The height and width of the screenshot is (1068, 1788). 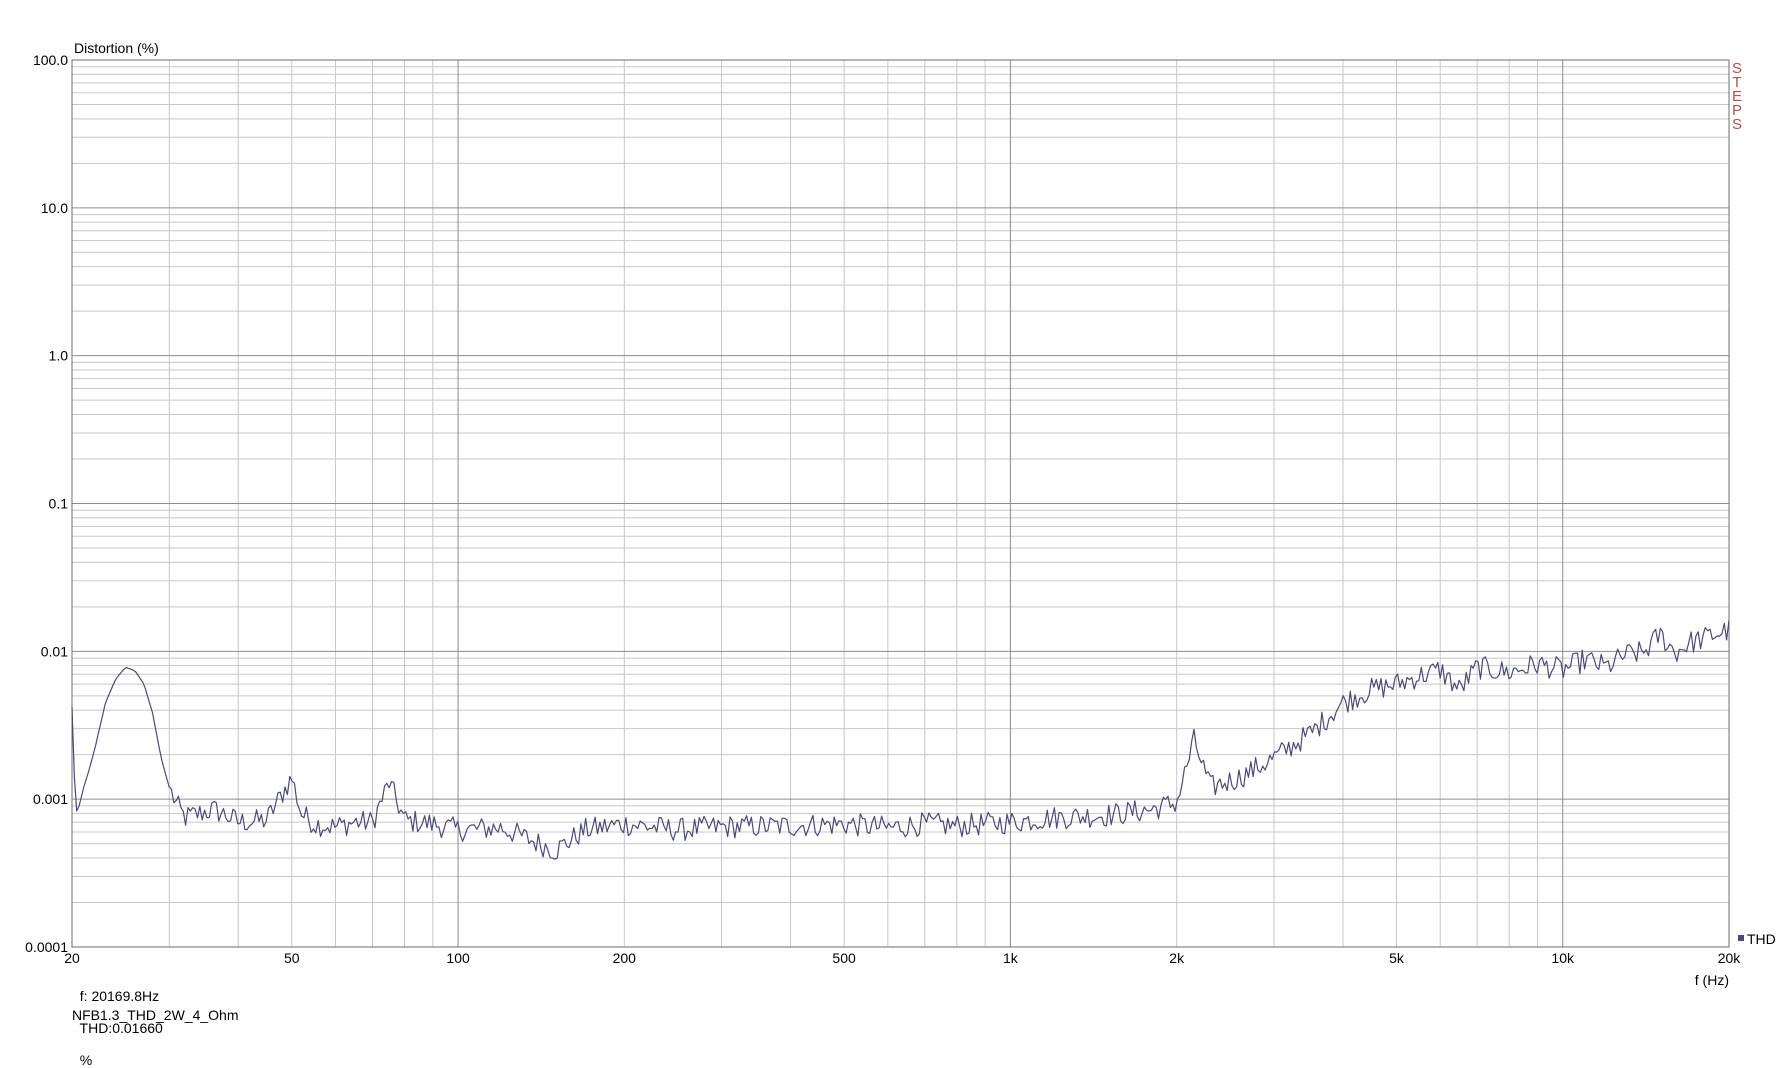 What do you see at coordinates (54, 651) in the screenshot?
I see `y-tick-label: 0.01` at bounding box center [54, 651].